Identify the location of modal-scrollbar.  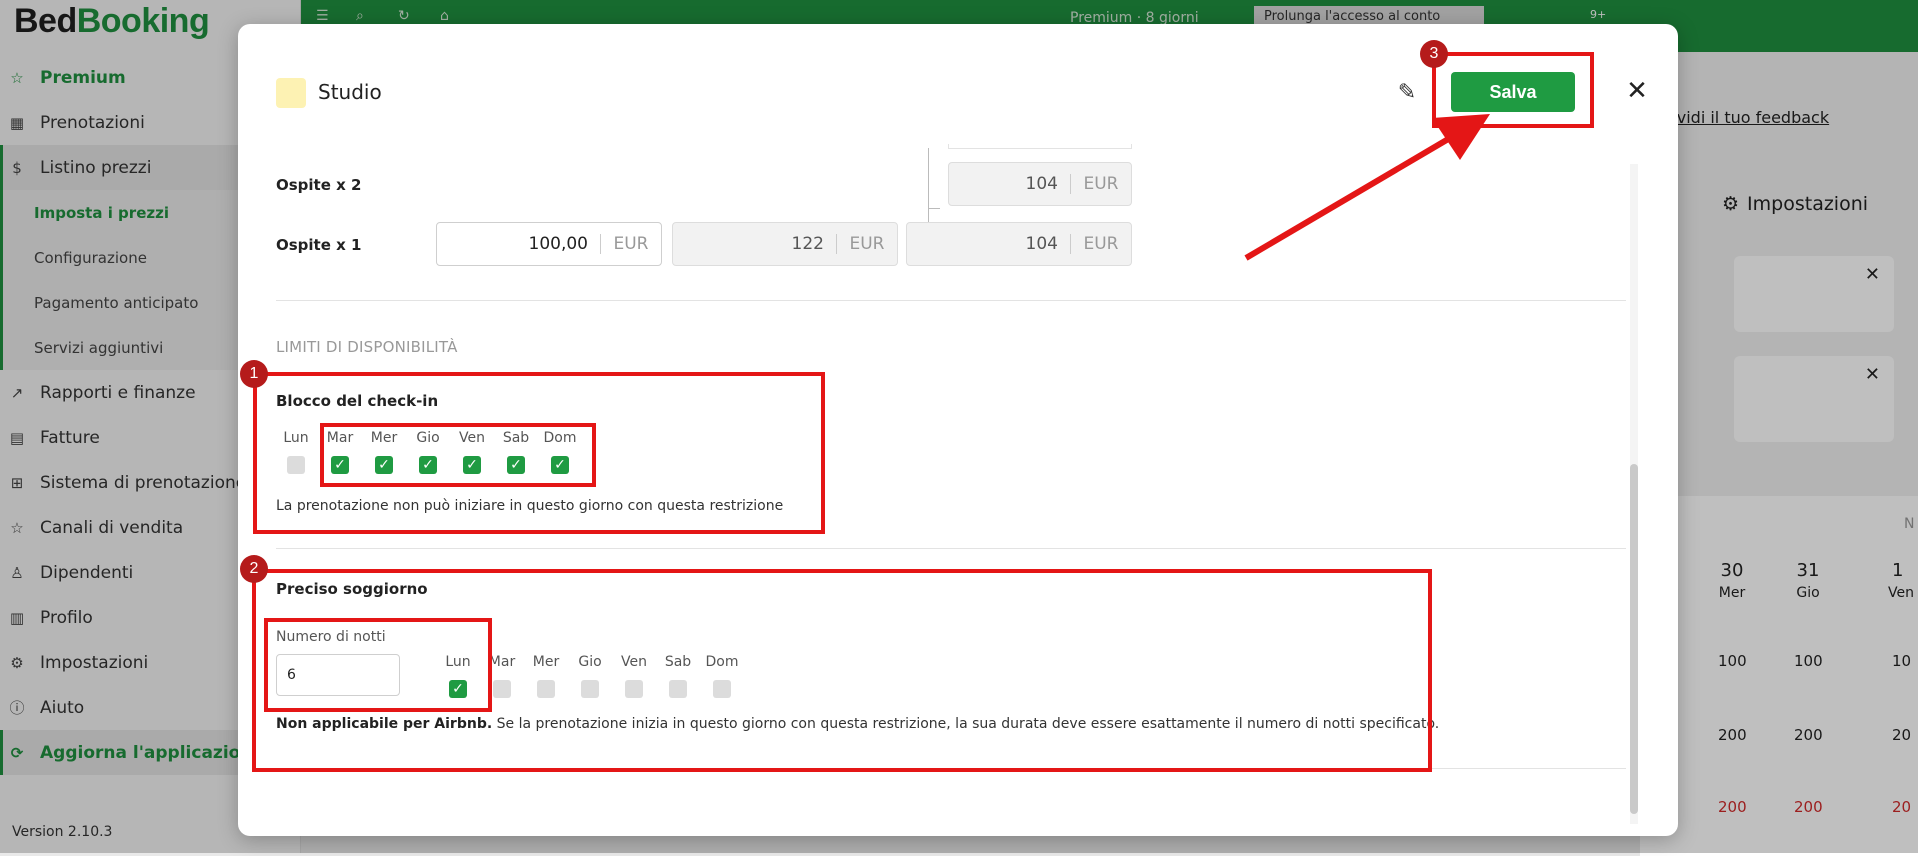
(1634, 494).